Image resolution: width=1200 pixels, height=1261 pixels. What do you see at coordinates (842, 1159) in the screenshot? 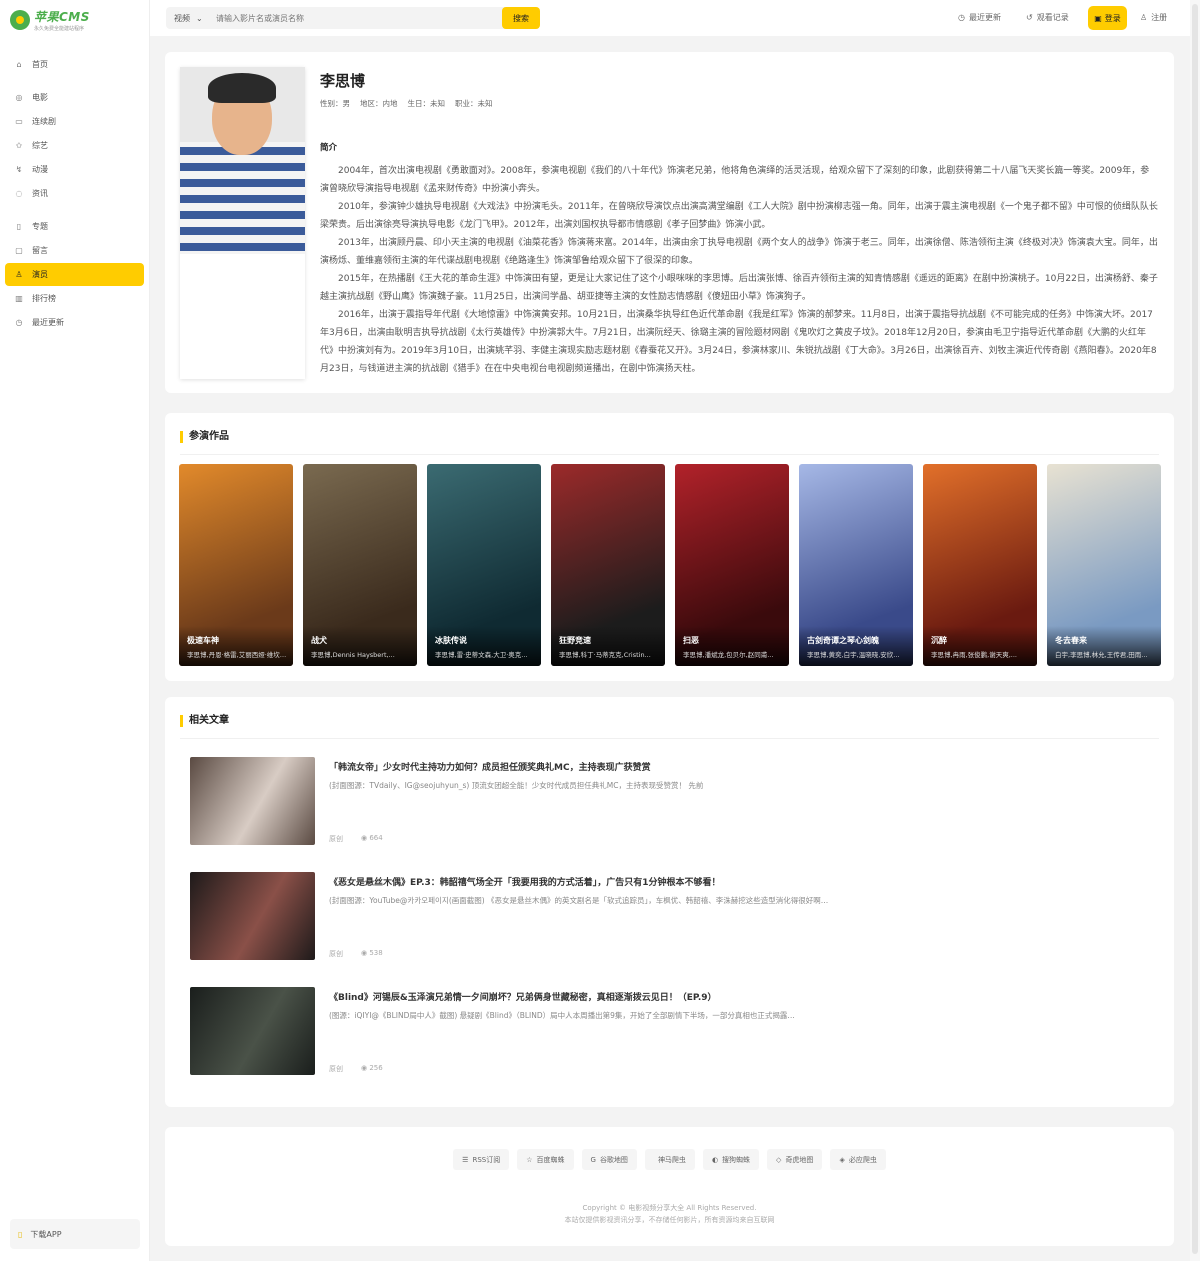
I see `footer-link-icon: ◈` at bounding box center [842, 1159].